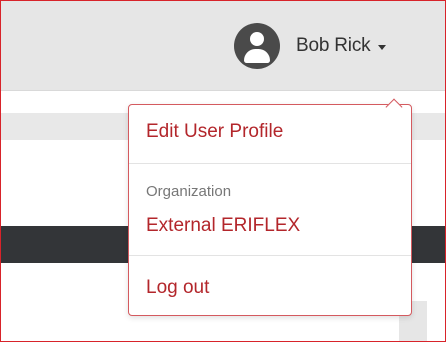 This screenshot has height=342, width=446. I want to click on user-name: Bob Rick, so click(333, 45).